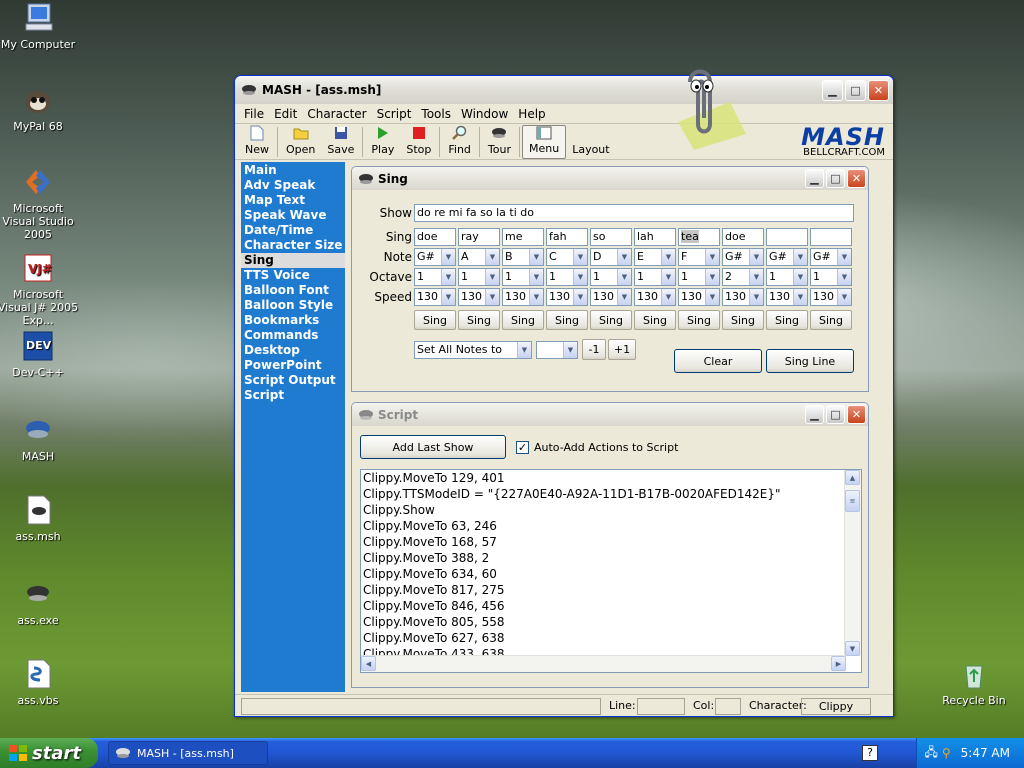 This screenshot has width=1024, height=768. I want to click on speed-select-1: 130 ▼, so click(435, 297).